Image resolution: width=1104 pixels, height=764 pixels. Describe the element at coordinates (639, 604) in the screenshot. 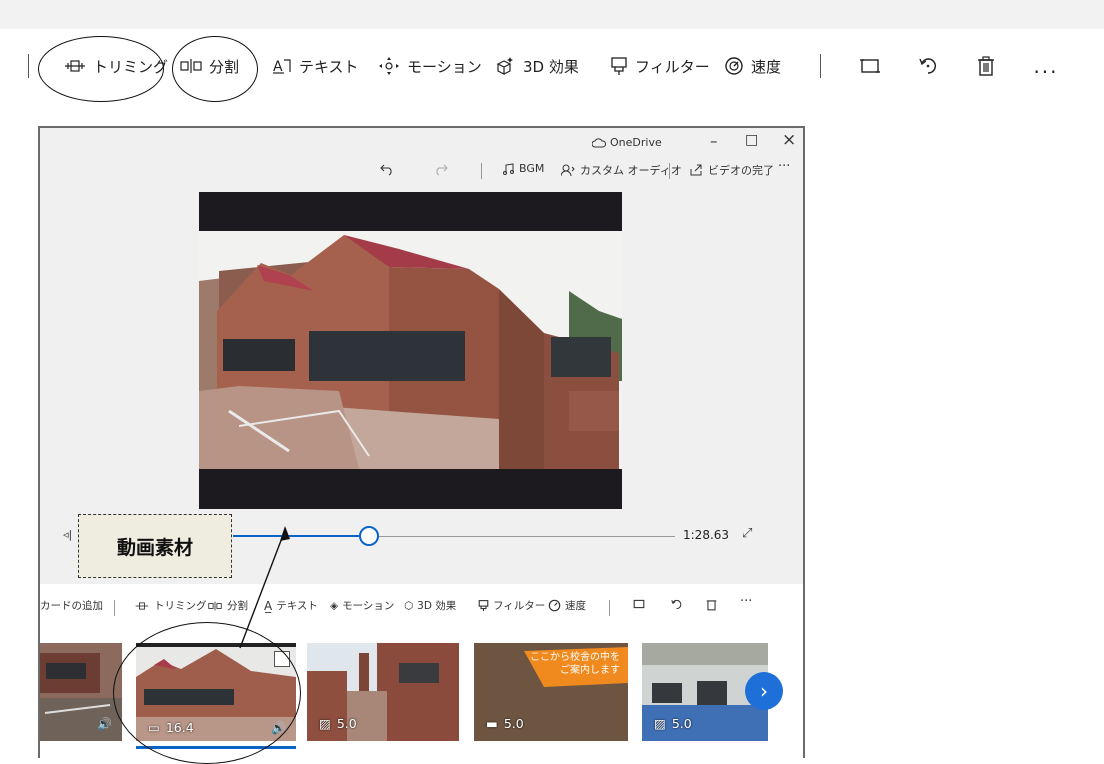

I see `storyboard-crop-icon` at that location.